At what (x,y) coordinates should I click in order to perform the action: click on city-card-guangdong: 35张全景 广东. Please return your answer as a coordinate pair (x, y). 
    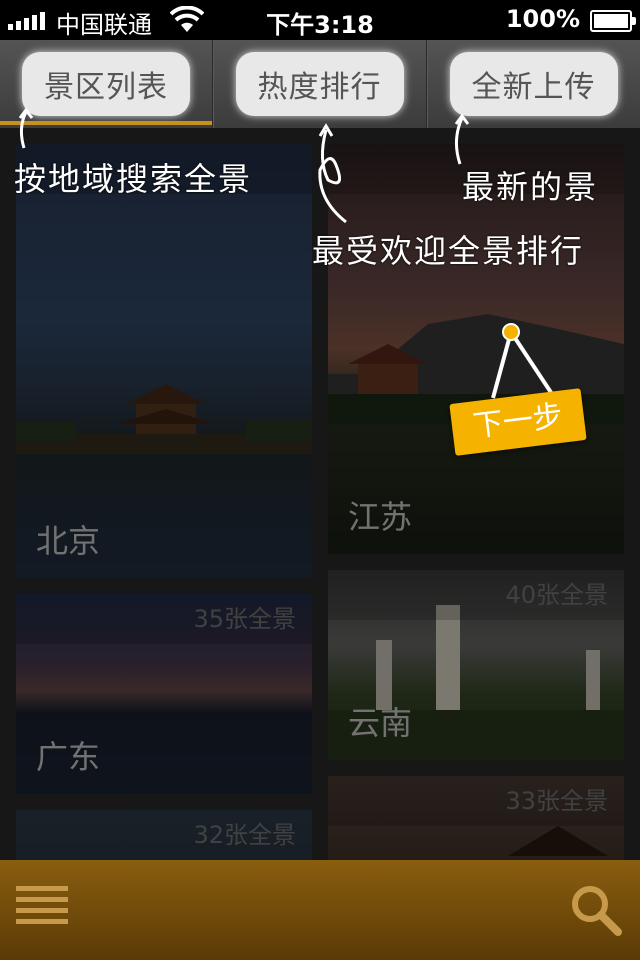
    Looking at the image, I should click on (164, 694).